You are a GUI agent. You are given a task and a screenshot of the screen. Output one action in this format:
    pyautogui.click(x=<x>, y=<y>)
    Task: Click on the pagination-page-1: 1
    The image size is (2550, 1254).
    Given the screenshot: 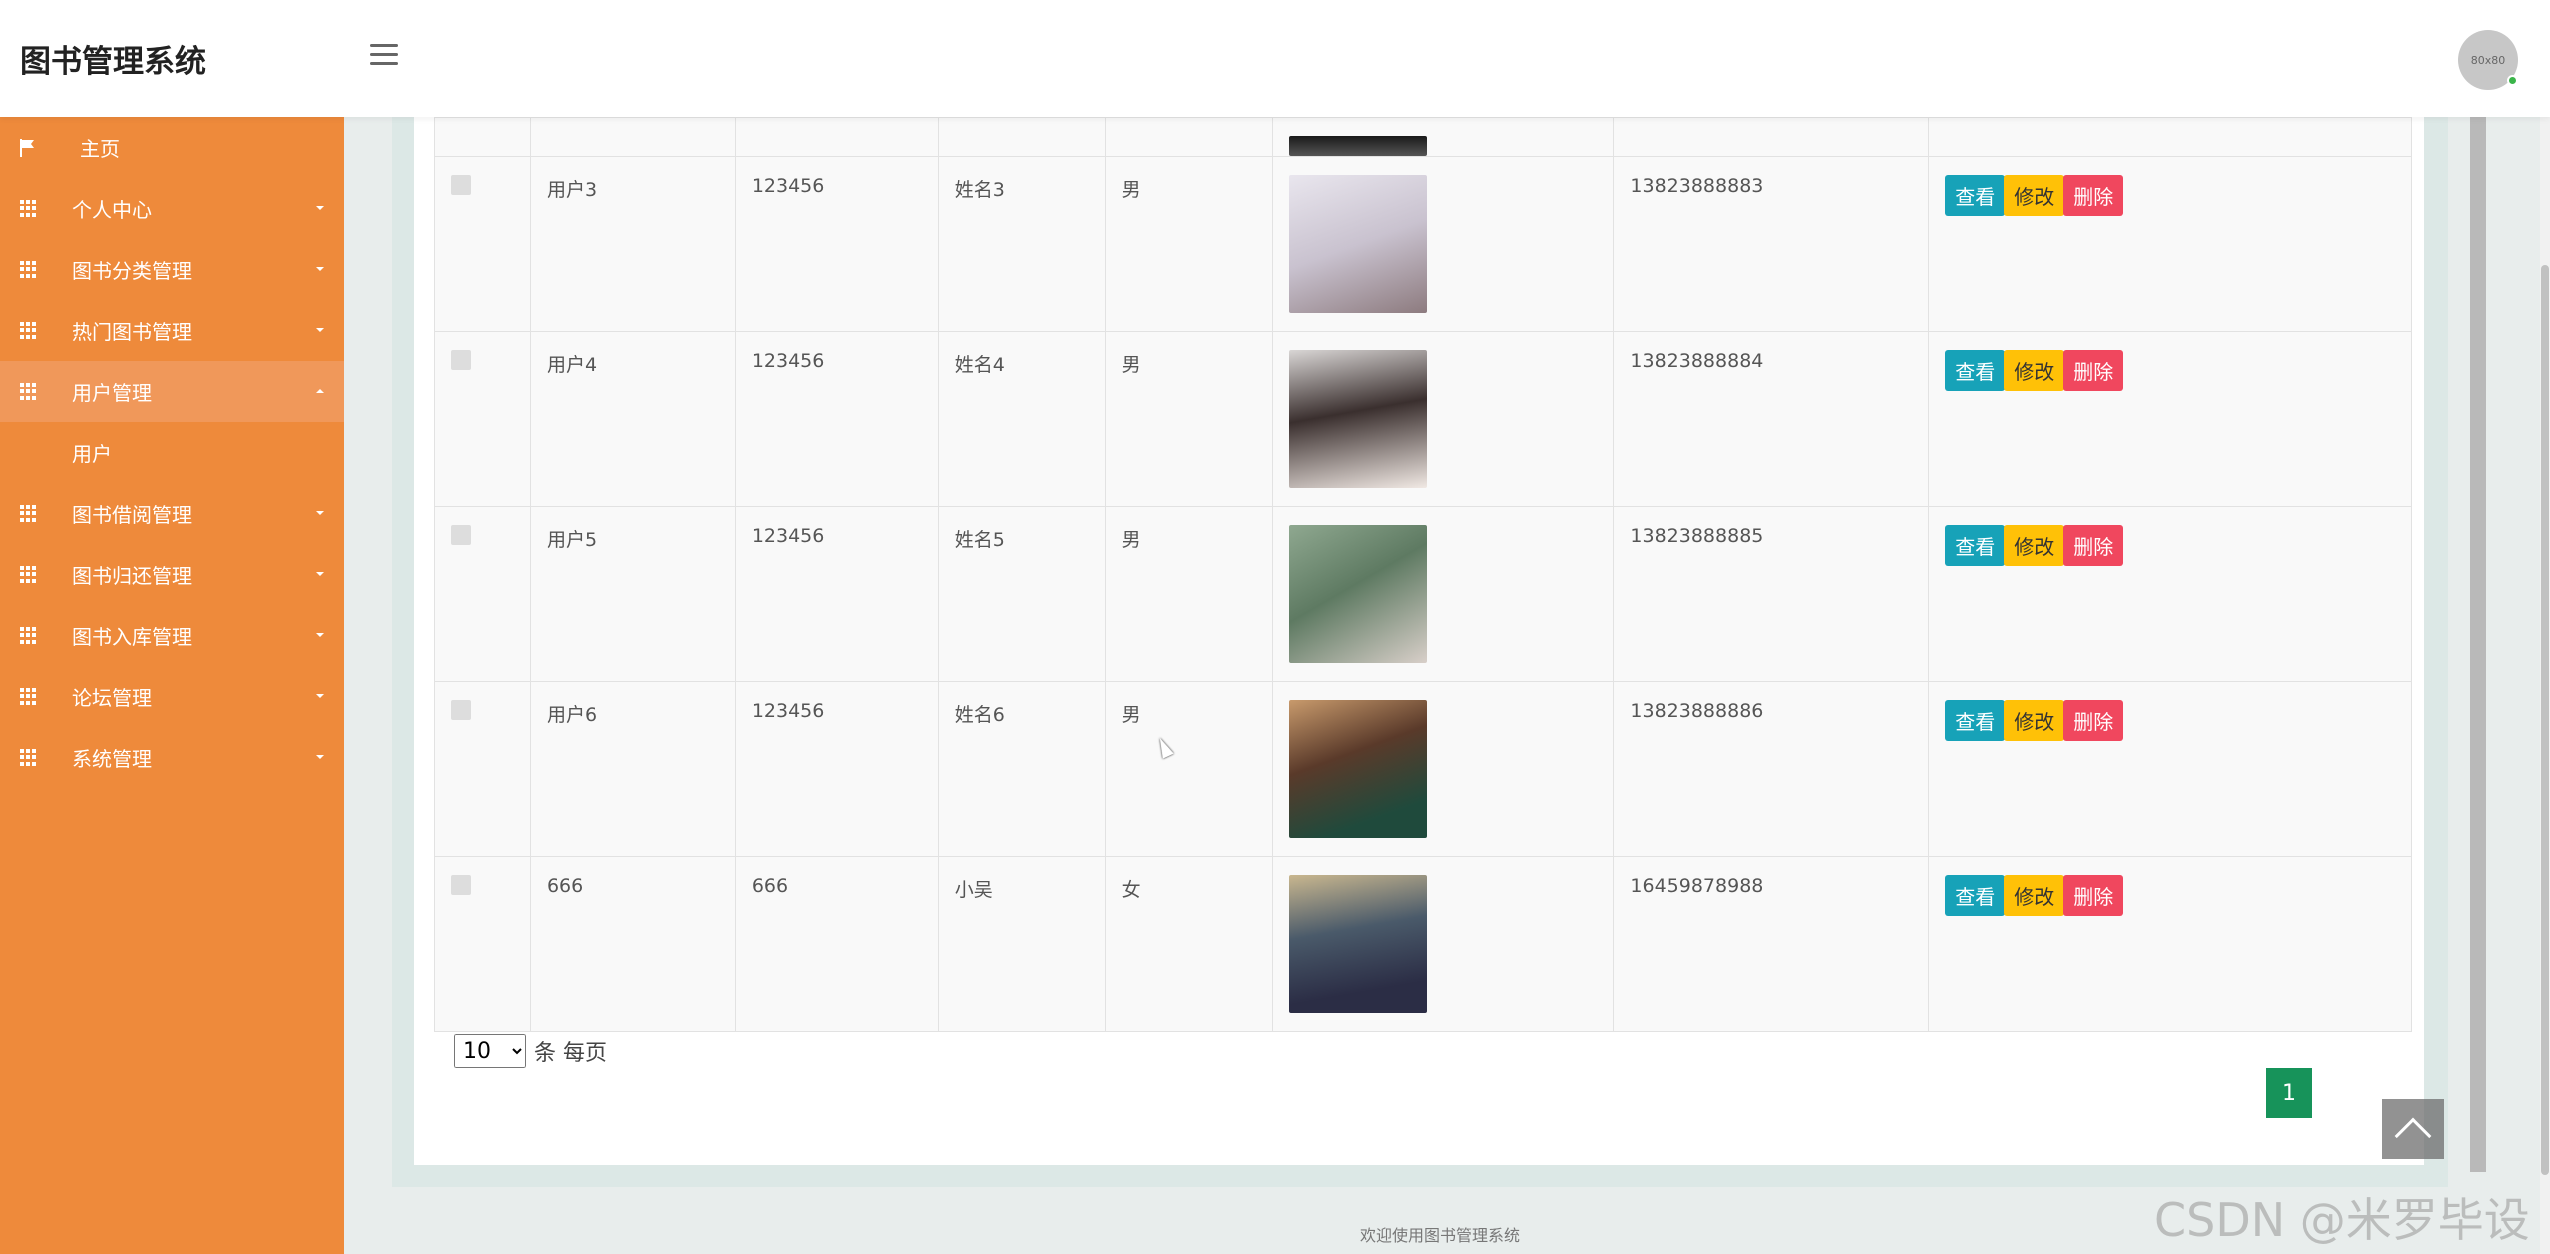 What is the action you would take?
    pyautogui.click(x=2289, y=1093)
    